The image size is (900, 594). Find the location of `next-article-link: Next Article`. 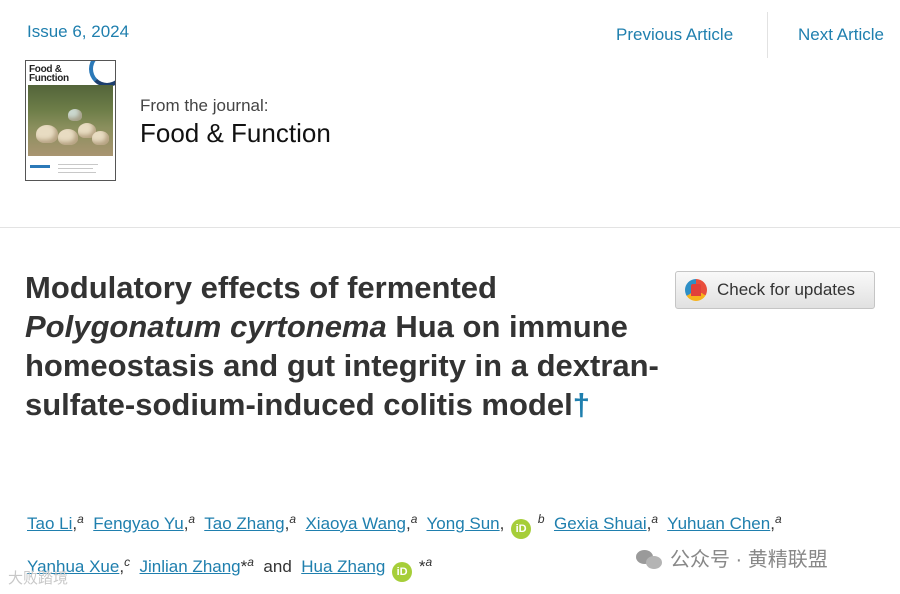

next-article-link: Next Article is located at coordinates (841, 35).